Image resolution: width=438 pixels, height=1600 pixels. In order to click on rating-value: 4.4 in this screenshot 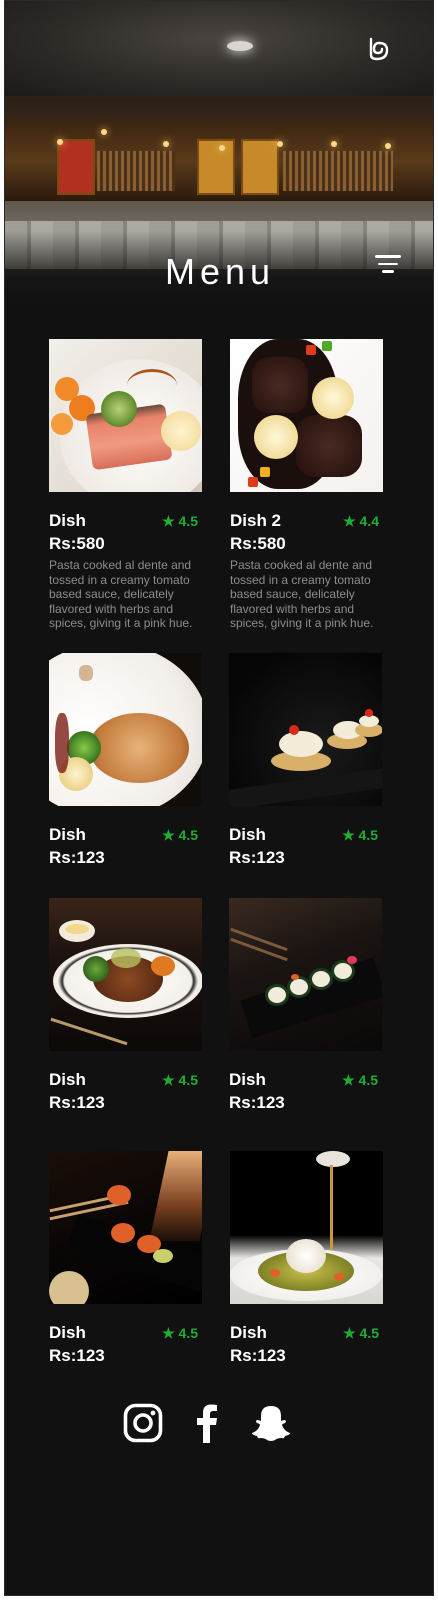, I will do `click(369, 521)`.